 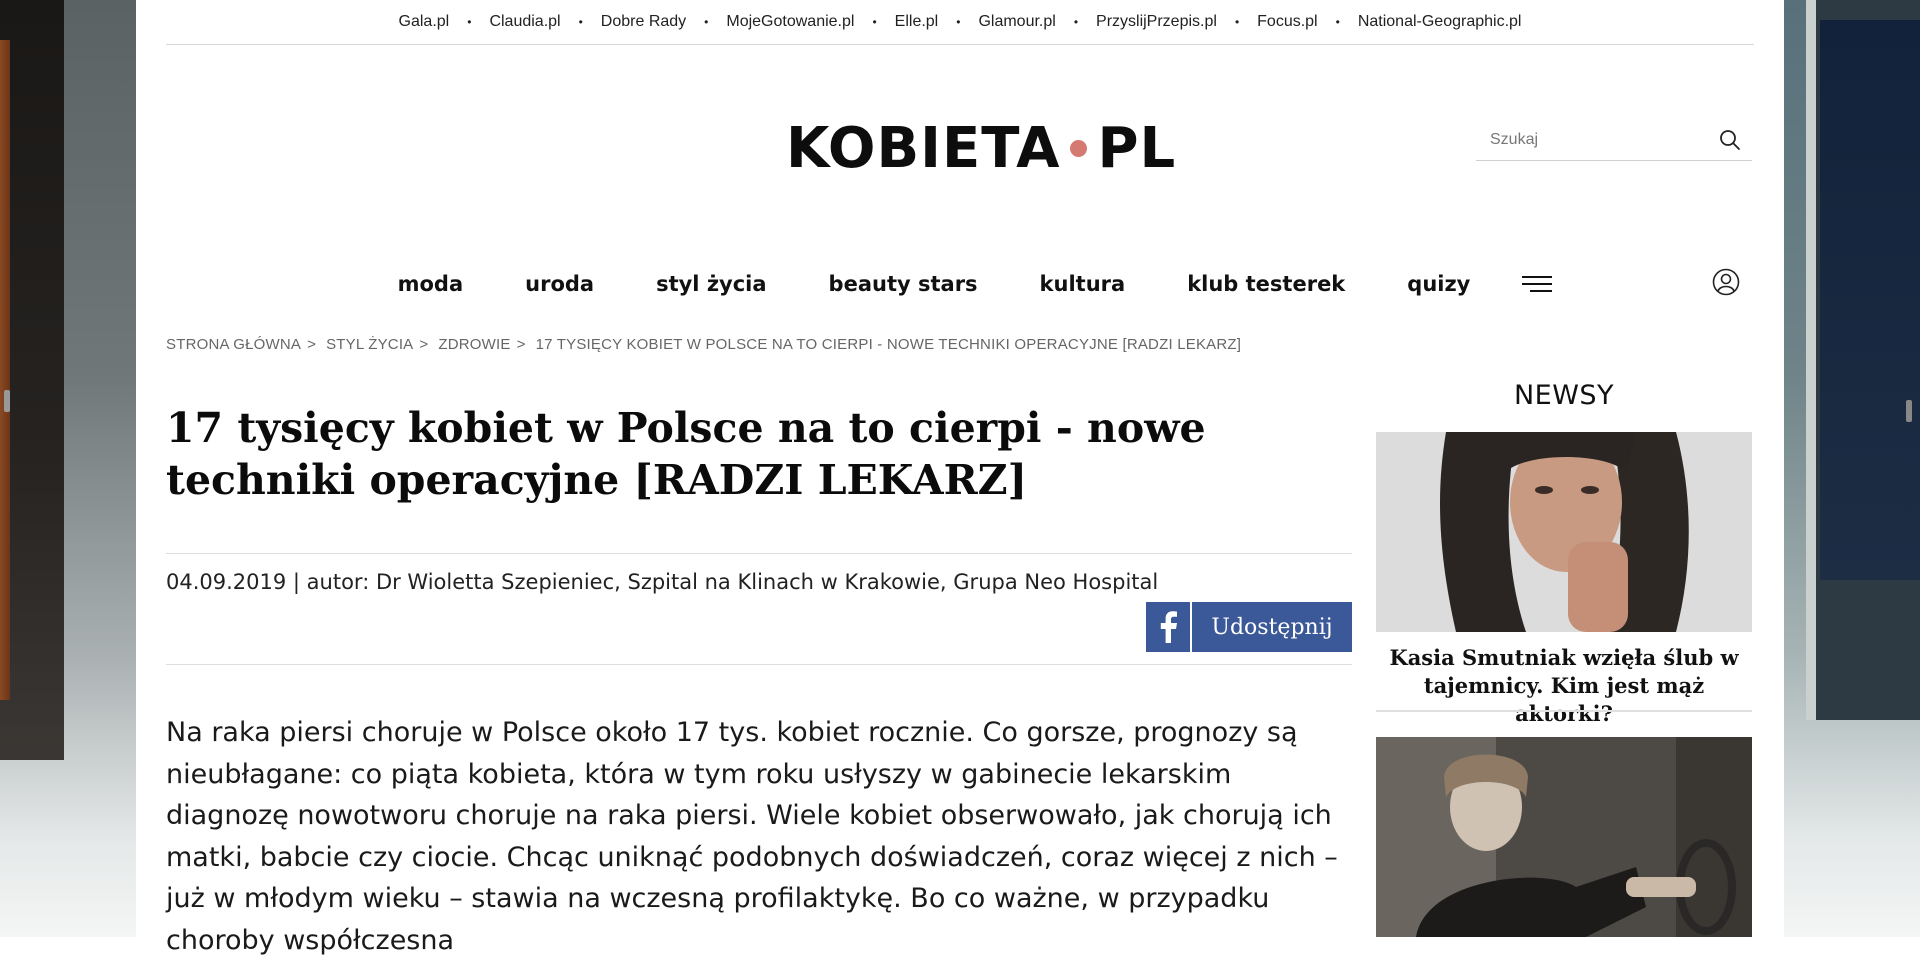 I want to click on network-link-focus: Focus.pl, so click(x=1287, y=22).